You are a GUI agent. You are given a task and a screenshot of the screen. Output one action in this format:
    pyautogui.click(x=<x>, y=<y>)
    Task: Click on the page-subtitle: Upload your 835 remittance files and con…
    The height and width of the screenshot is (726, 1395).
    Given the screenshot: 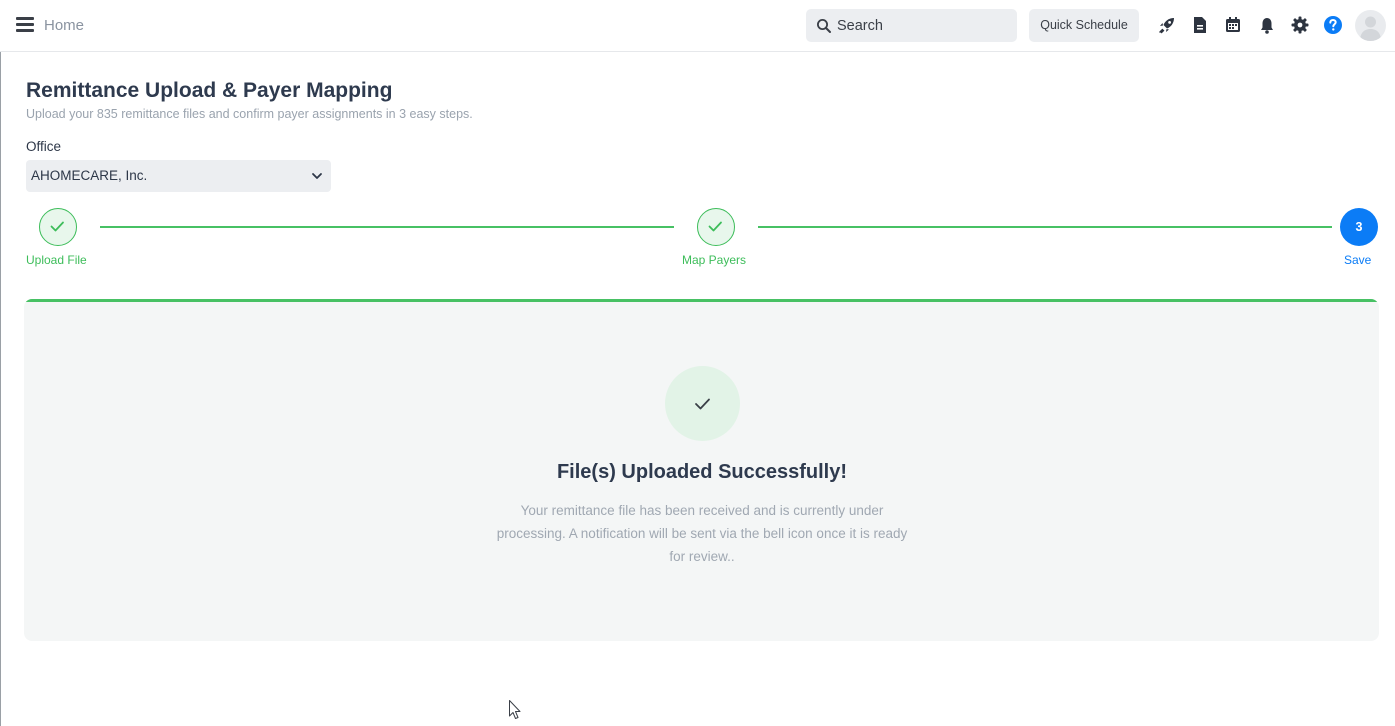 What is the action you would take?
    pyautogui.click(x=249, y=114)
    